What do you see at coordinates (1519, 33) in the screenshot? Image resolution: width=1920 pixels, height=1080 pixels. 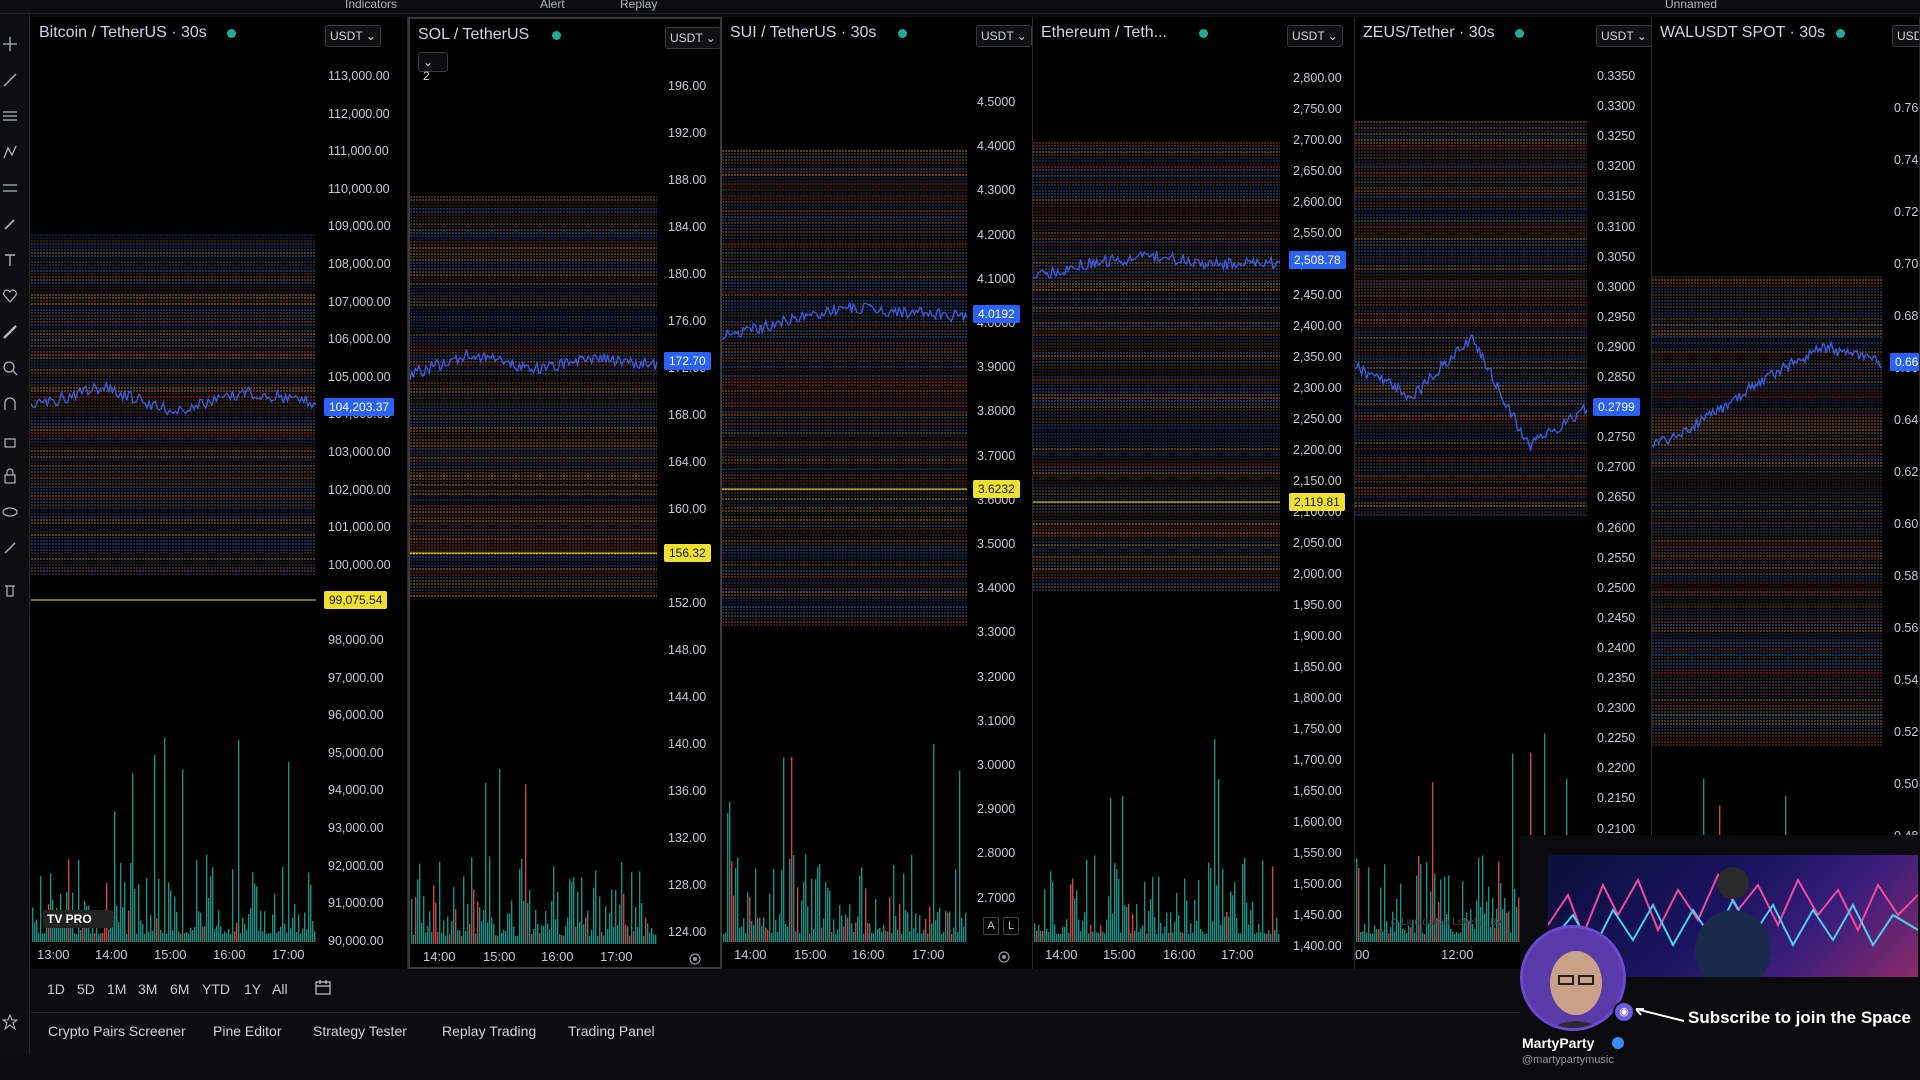 I see `market-open-status-icon` at bounding box center [1519, 33].